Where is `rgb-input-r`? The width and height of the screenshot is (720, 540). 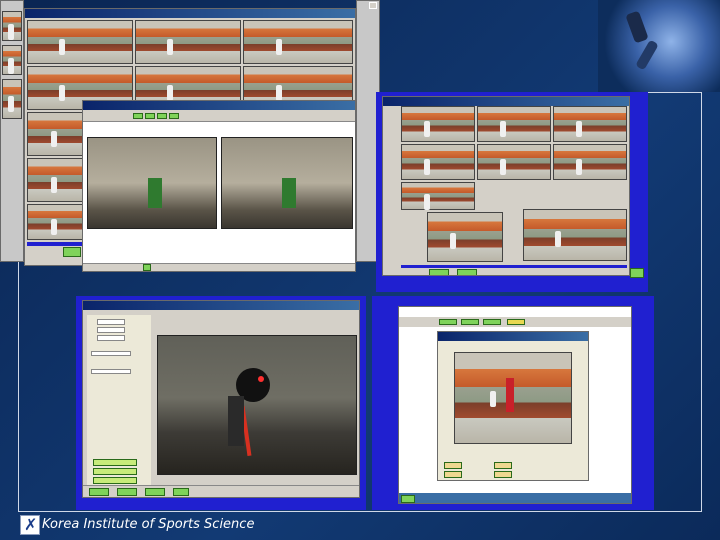
rgb-input-r is located at coordinates (111, 322).